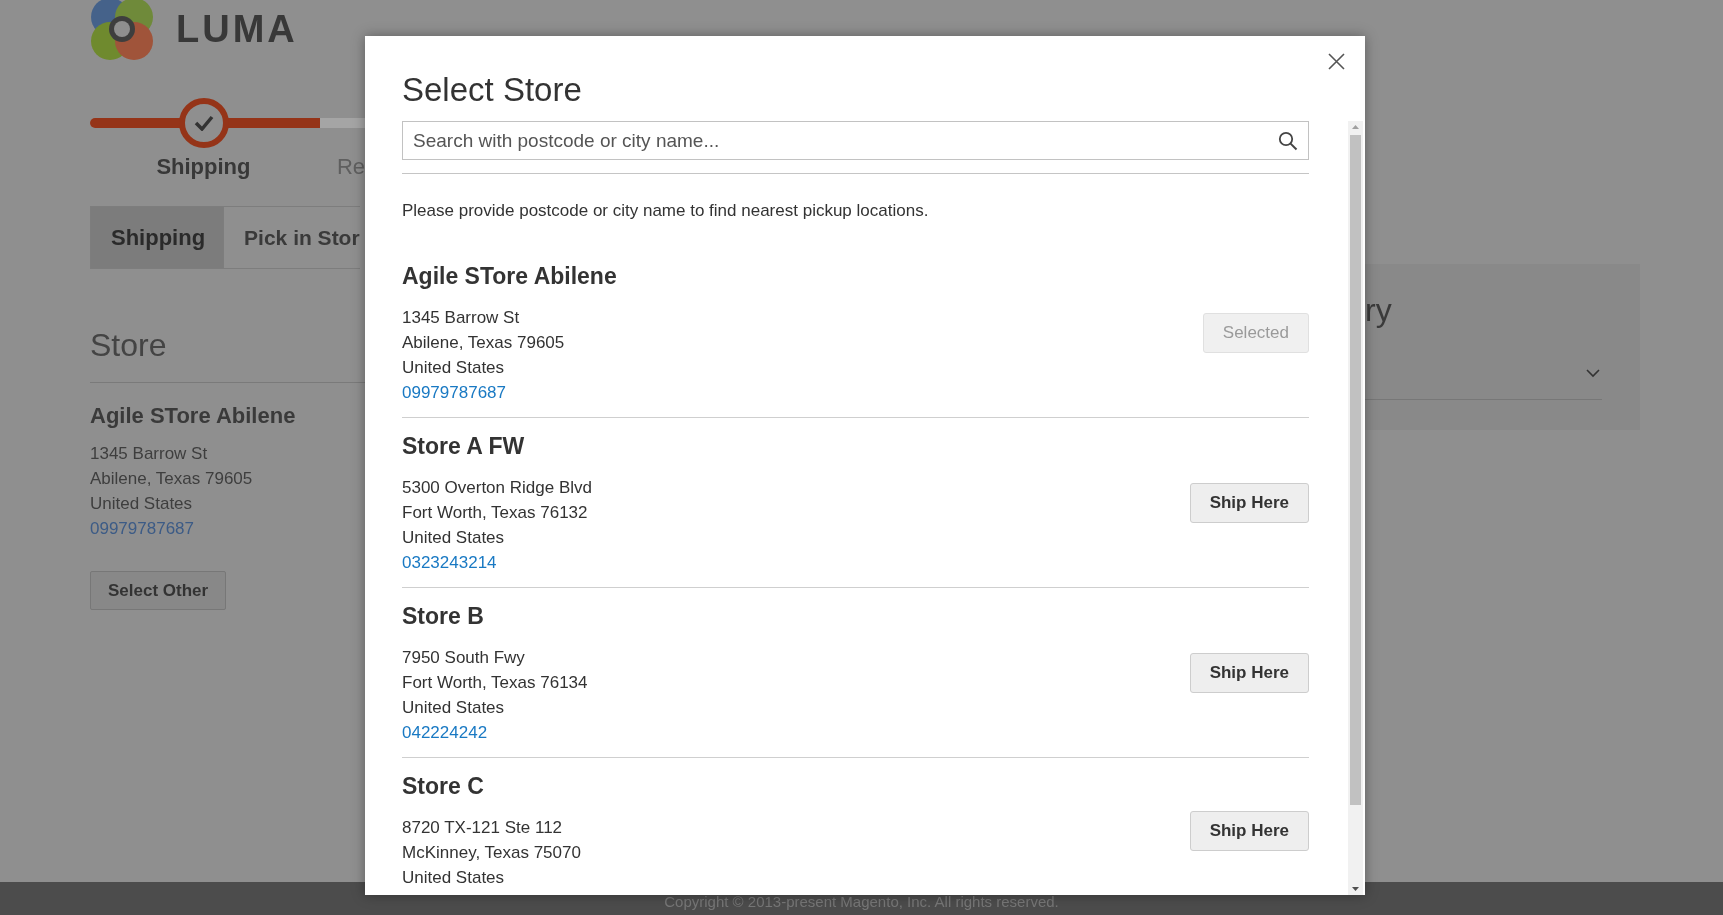  Describe the element at coordinates (492, 90) in the screenshot. I see `modal-title: Select Store` at that location.